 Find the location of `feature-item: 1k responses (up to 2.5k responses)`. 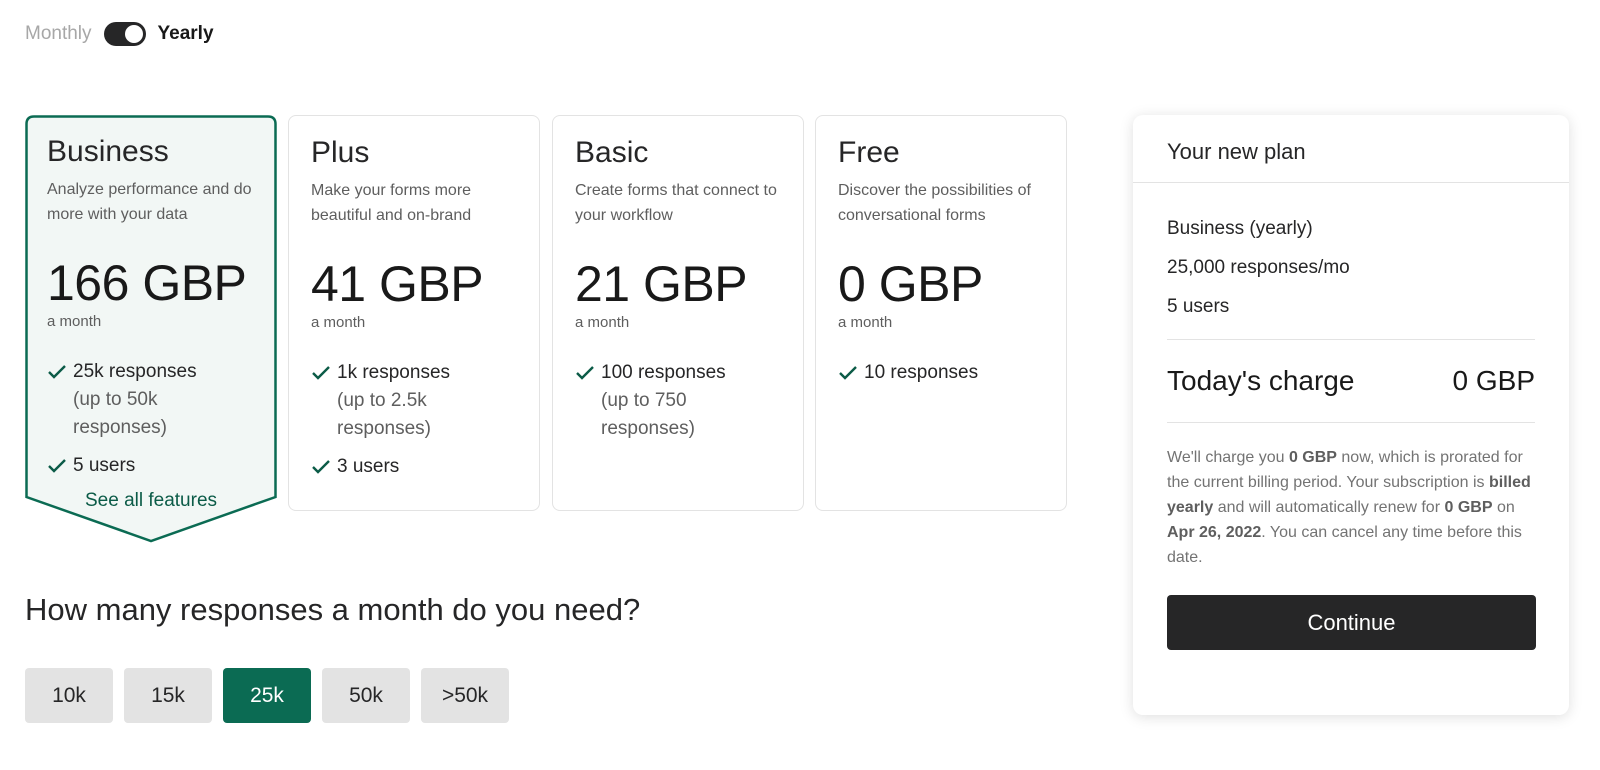

feature-item: 1k responses (up to 2.5k responses) is located at coordinates (414, 401).